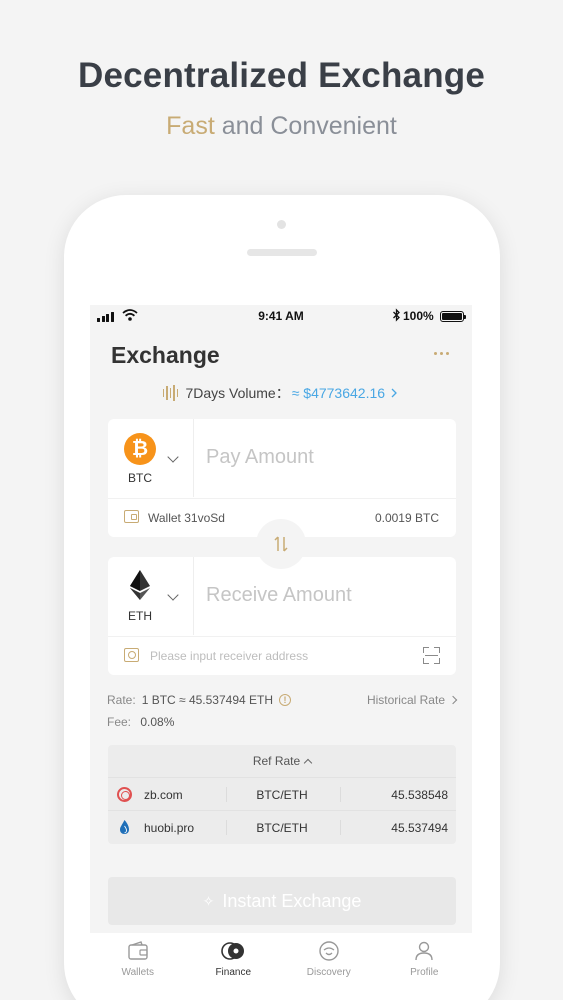  Describe the element at coordinates (418, 316) in the screenshot. I see `battery-percent: 100%` at that location.